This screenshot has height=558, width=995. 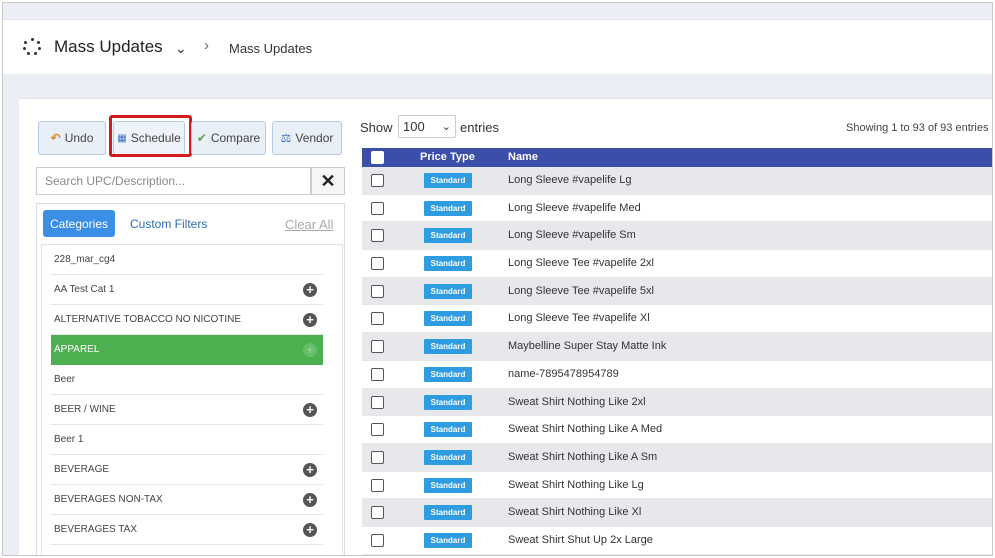 I want to click on category-label: 228_mar_cg4, so click(x=85, y=259).